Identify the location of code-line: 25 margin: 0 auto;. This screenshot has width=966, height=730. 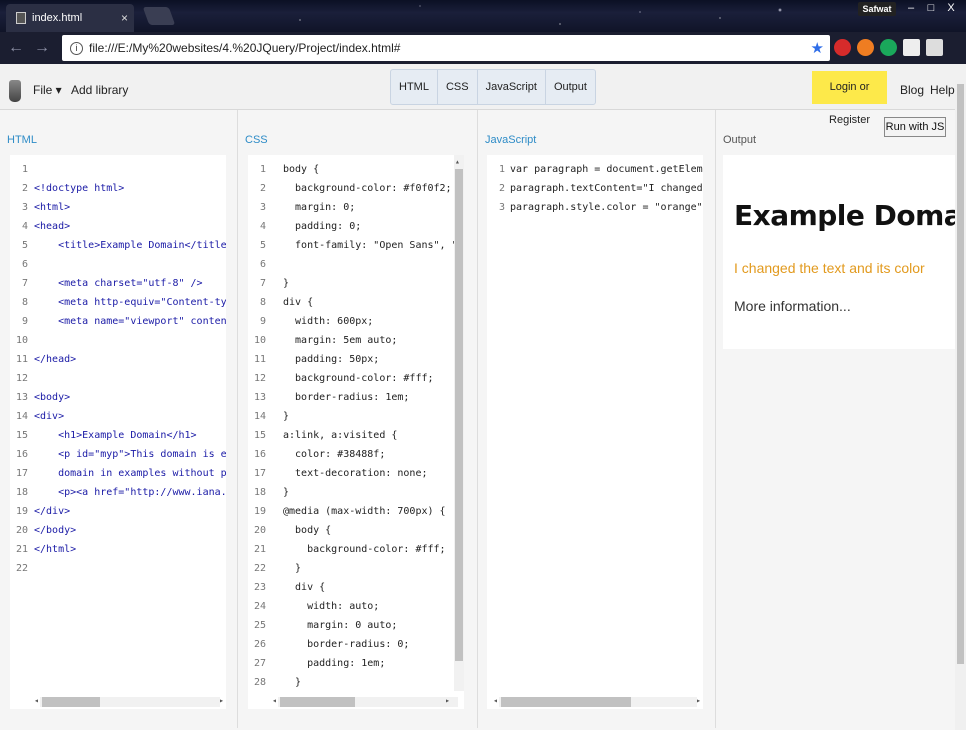
(322, 625).